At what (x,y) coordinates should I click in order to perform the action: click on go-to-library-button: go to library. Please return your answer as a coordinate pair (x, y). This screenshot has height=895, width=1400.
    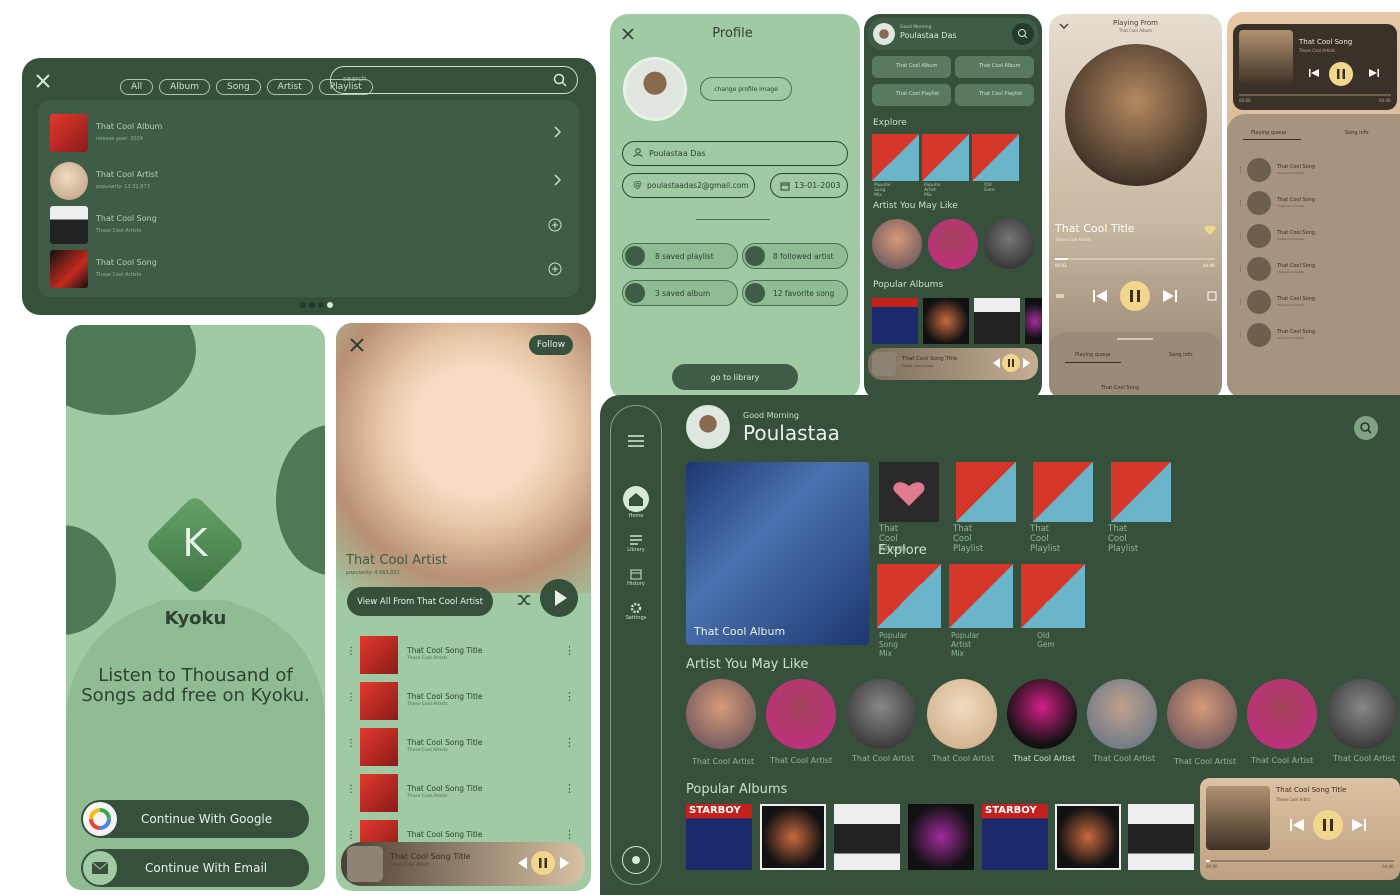
    Looking at the image, I should click on (735, 377).